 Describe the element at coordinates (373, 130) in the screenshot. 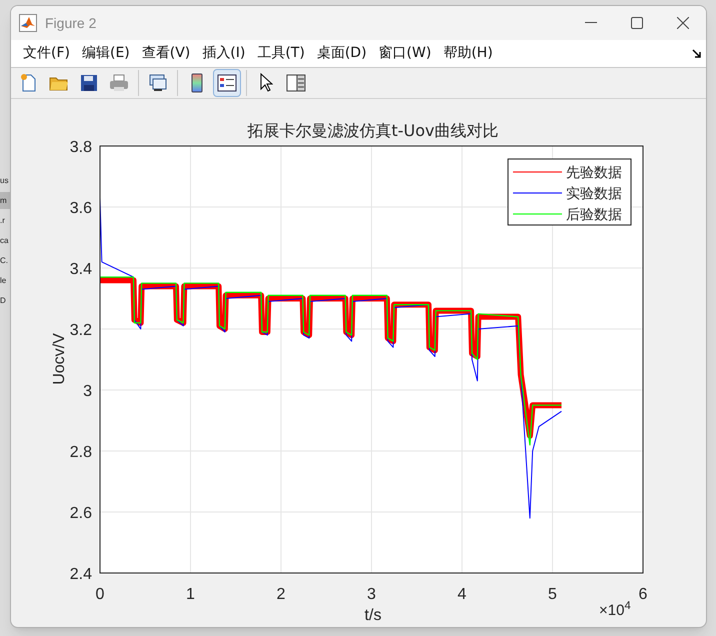

I see `chart-title: 拓展卡尔曼滤波仿真t-Uov曲线对比` at that location.